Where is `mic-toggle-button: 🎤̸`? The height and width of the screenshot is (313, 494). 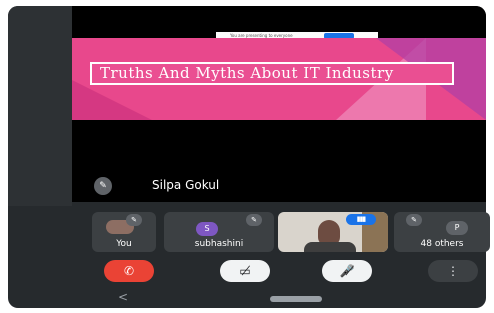
mic-toggle-button: 🎤̸ is located at coordinates (347, 271).